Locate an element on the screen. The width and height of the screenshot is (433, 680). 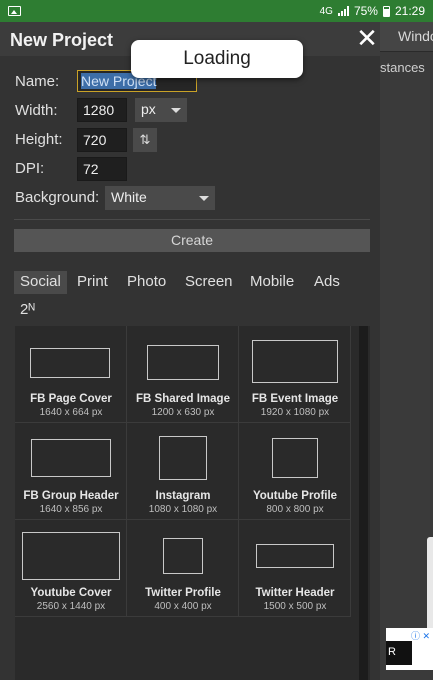
preset-card: Youtube Profile 800 x 800 px is located at coordinates (295, 471).